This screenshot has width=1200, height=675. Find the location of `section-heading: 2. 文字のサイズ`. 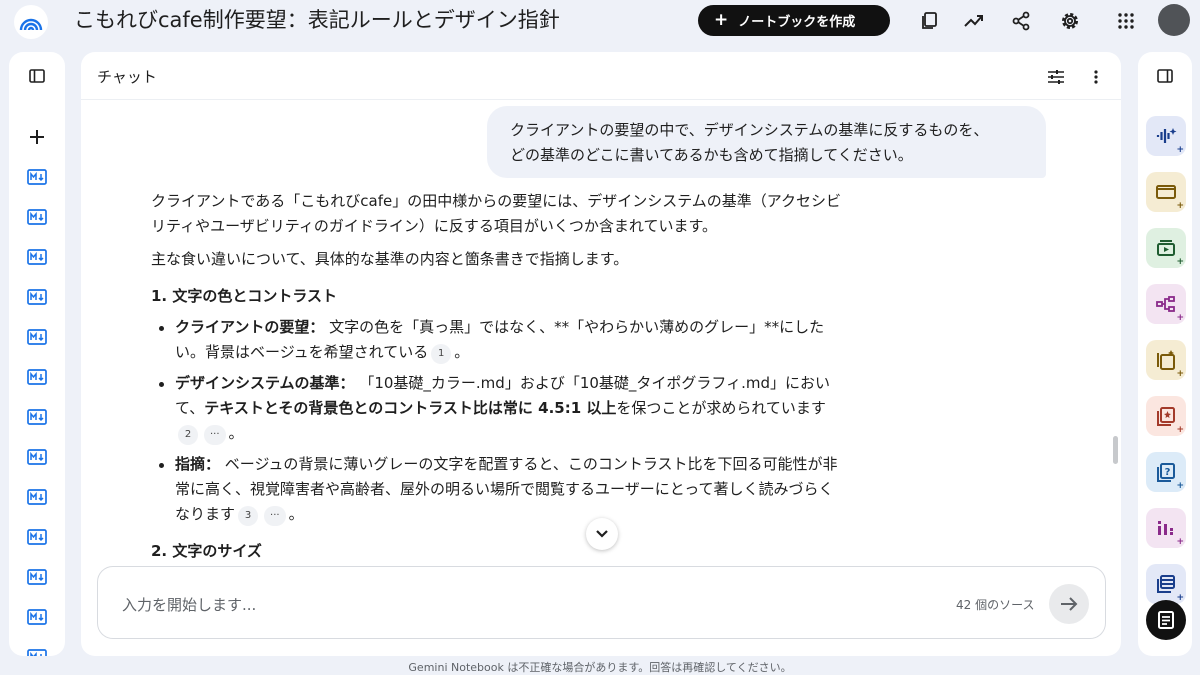

section-heading: 2. 文字のサイズ is located at coordinates (206, 551).